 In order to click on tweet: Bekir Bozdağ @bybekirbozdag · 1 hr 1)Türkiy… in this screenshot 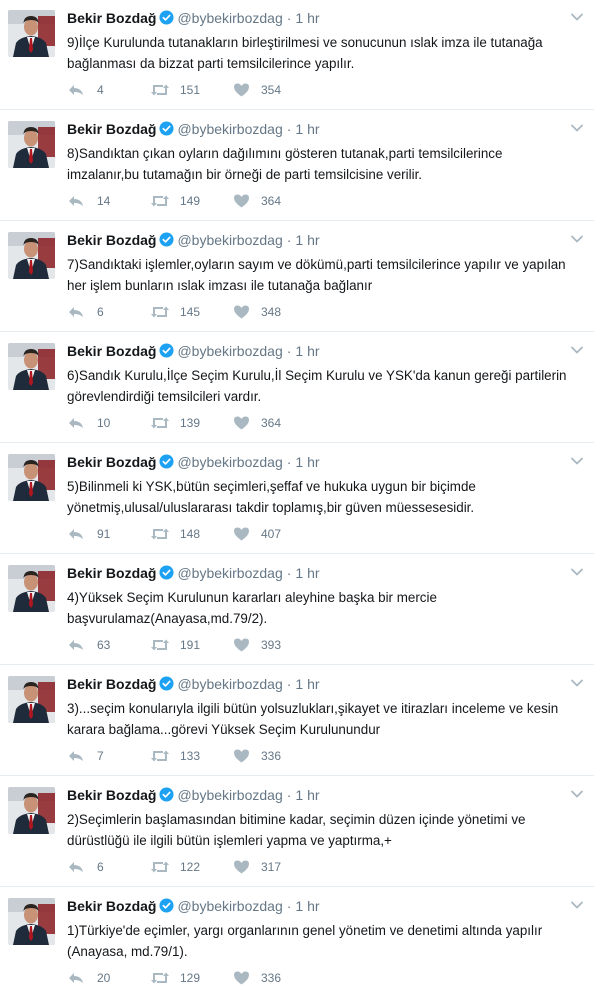, I will do `click(297, 943)`.